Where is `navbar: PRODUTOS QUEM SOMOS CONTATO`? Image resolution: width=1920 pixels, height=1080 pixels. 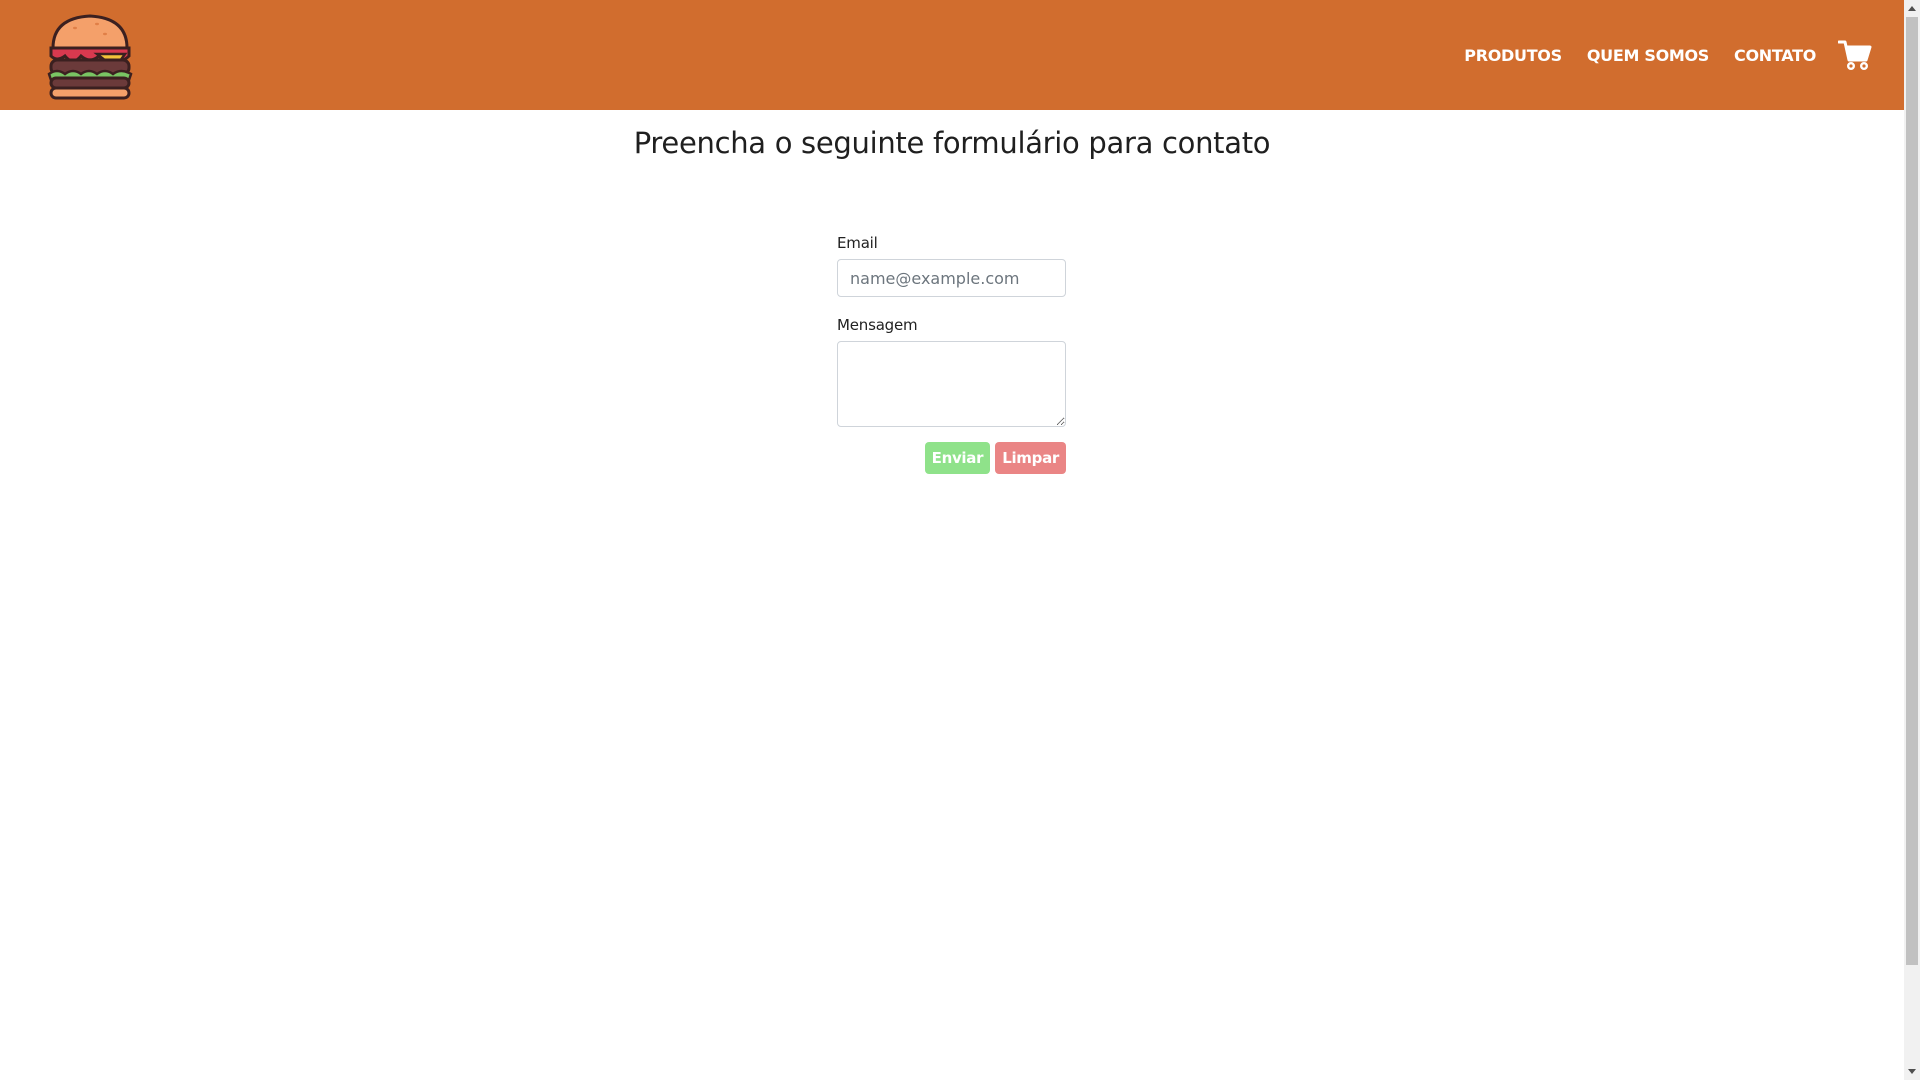
navbar: PRODUTOS QUEM SOMOS CONTATO is located at coordinates (952, 55).